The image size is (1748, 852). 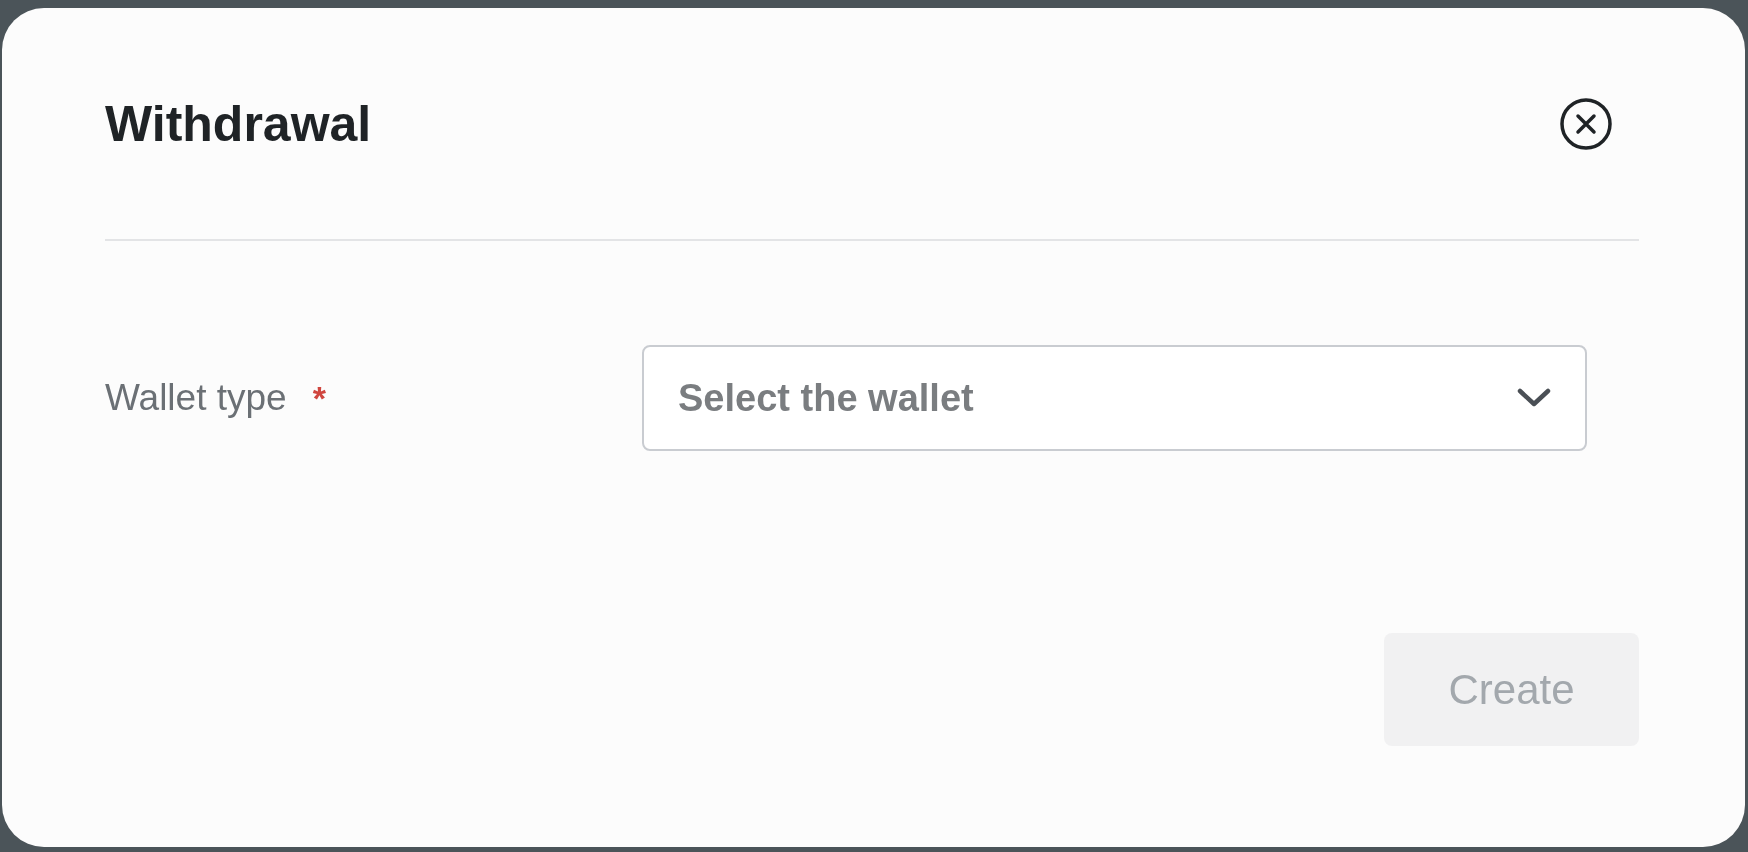 I want to click on chevron-down-icon, so click(x=1534, y=398).